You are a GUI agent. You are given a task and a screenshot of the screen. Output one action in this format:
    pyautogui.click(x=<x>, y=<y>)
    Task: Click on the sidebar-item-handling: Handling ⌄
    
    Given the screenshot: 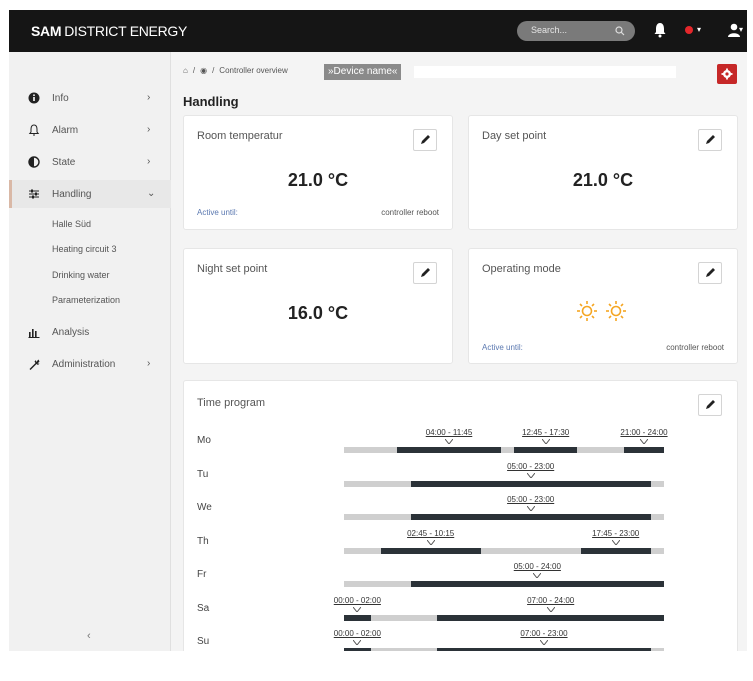 What is the action you would take?
    pyautogui.click(x=90, y=194)
    